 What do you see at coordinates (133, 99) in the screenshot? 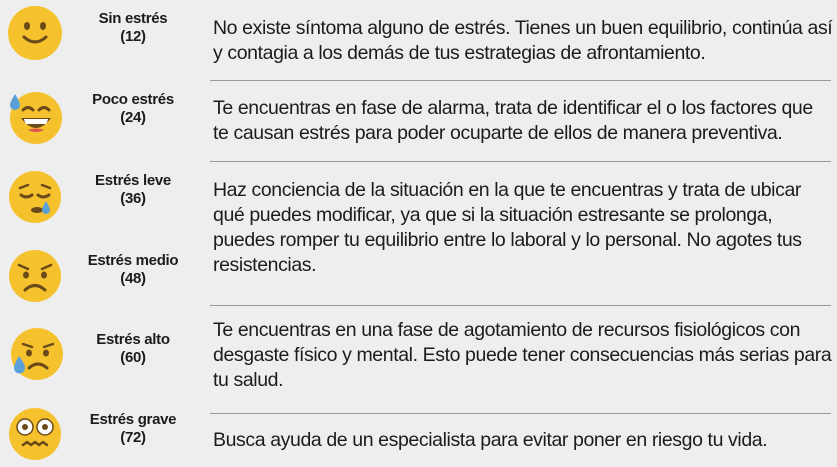
I see `stress-level-name: Poco estrés` at bounding box center [133, 99].